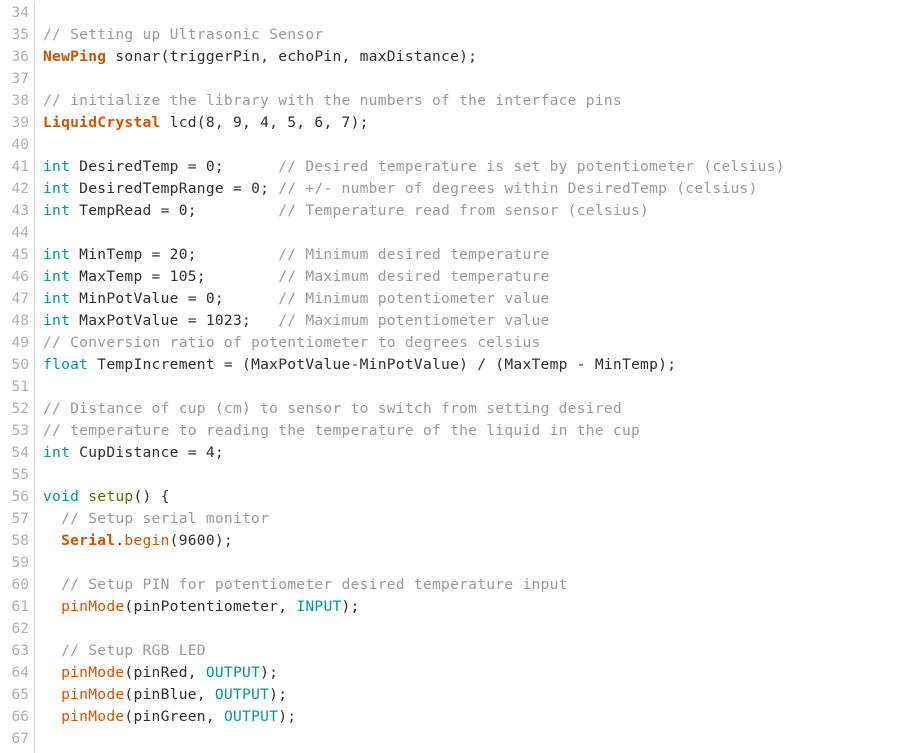 The image size is (904, 753). What do you see at coordinates (473, 607) in the screenshot?
I see `code-line: pinMode(pinPotentiometer, INPUT);` at bounding box center [473, 607].